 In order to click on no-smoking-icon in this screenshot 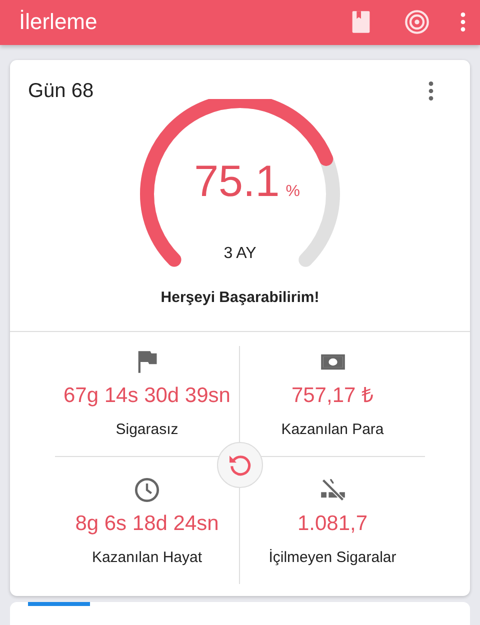, I will do `click(333, 489)`.